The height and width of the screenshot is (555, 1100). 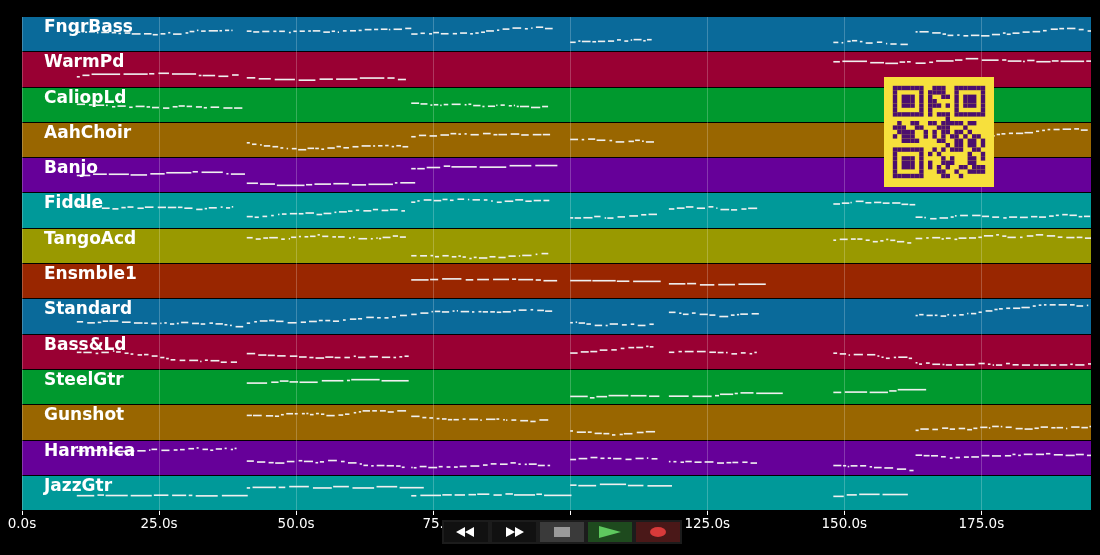 I want to click on rewind-icon, so click(x=466, y=532).